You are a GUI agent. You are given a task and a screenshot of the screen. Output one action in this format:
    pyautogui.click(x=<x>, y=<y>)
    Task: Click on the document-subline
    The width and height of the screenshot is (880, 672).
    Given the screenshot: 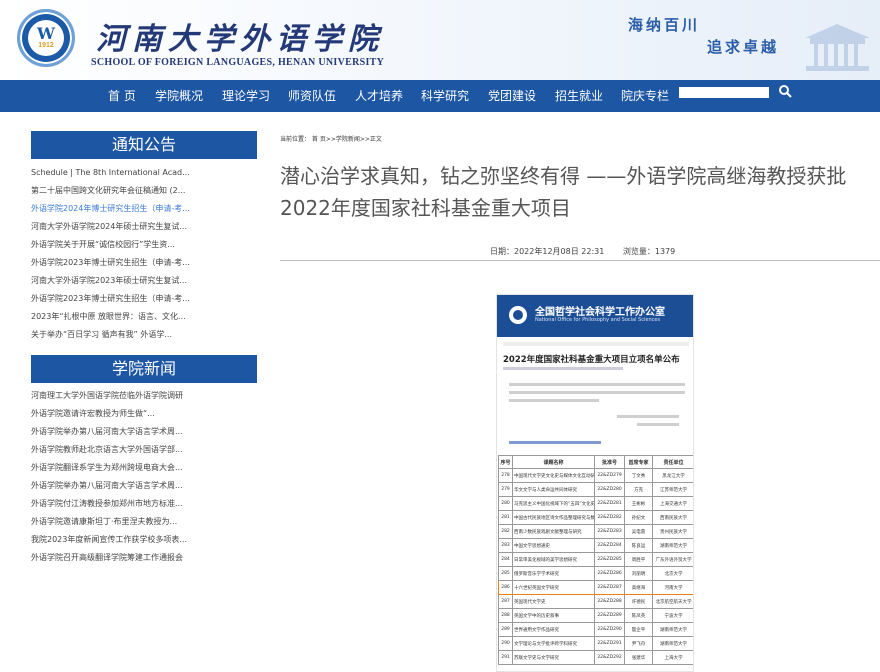 What is the action you would take?
    pyautogui.click(x=563, y=368)
    